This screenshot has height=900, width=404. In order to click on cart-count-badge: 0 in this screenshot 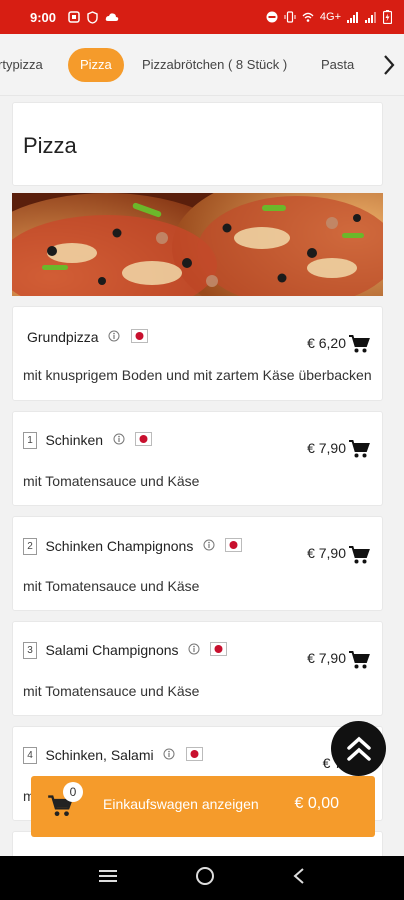, I will do `click(73, 792)`.